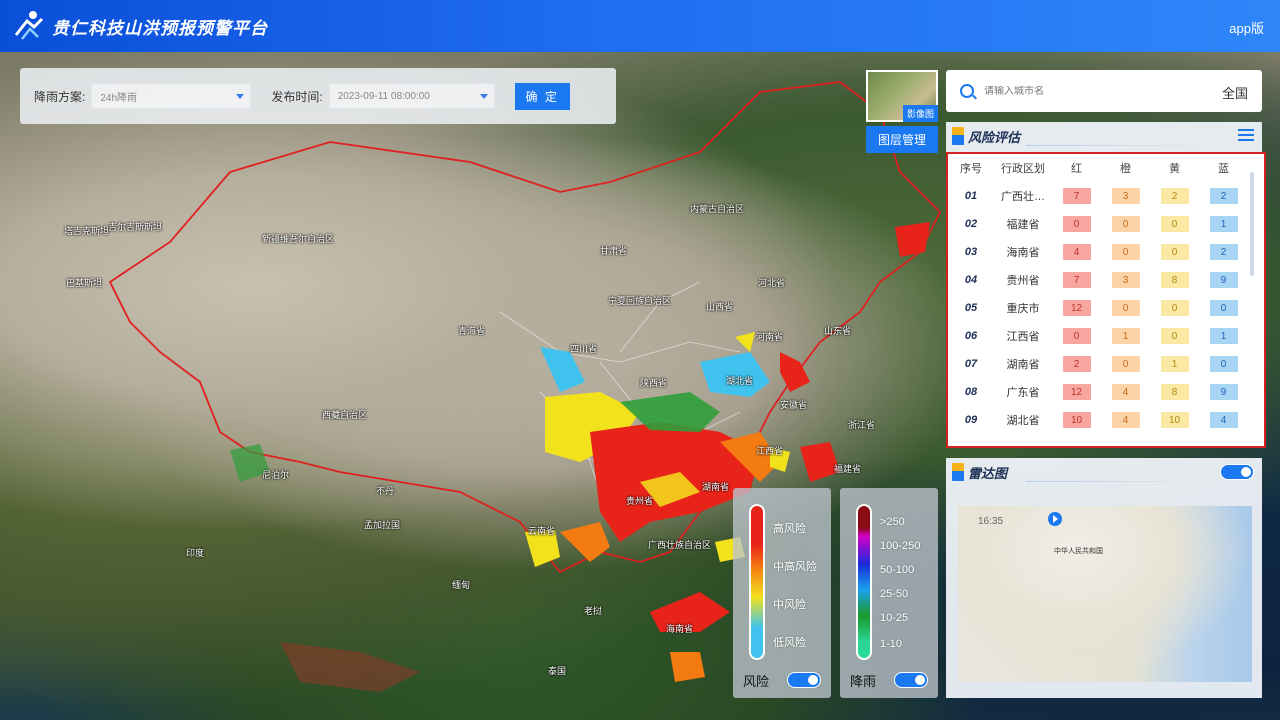 The width and height of the screenshot is (1280, 720). What do you see at coordinates (1106, 196) in the screenshot?
I see `table-row: 01 广西壮… 7 3 2 2` at bounding box center [1106, 196].